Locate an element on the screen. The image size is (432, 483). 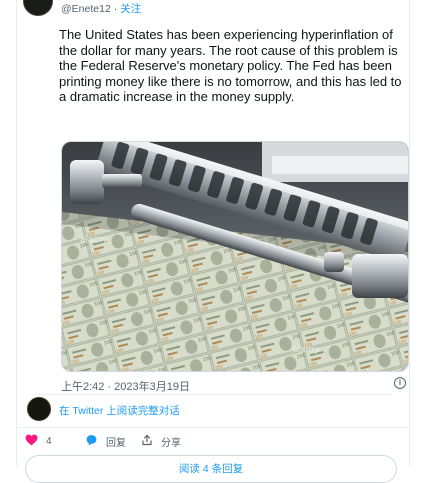
share-button: 分享 is located at coordinates (161, 441).